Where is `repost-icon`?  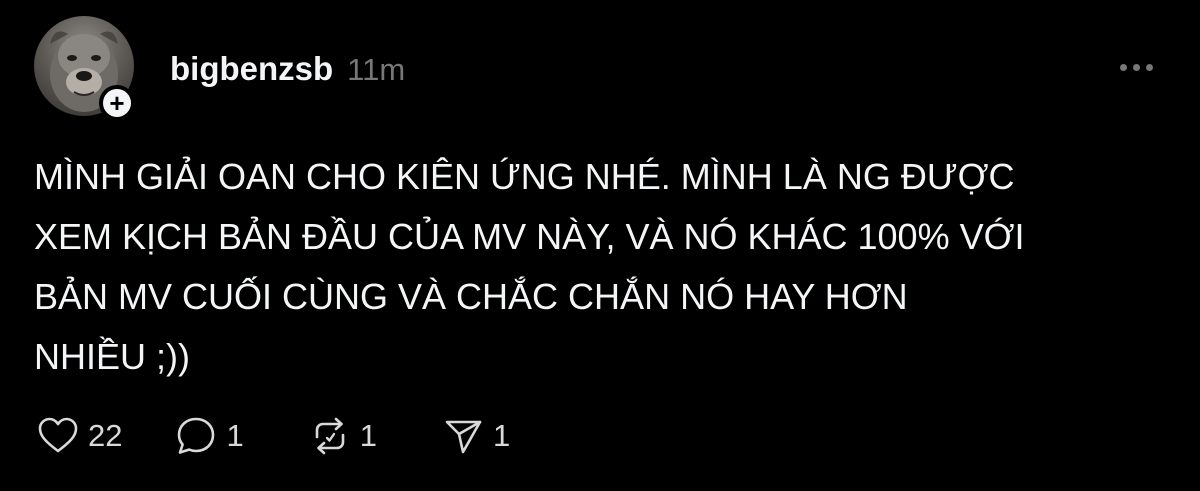 repost-icon is located at coordinates (330, 436).